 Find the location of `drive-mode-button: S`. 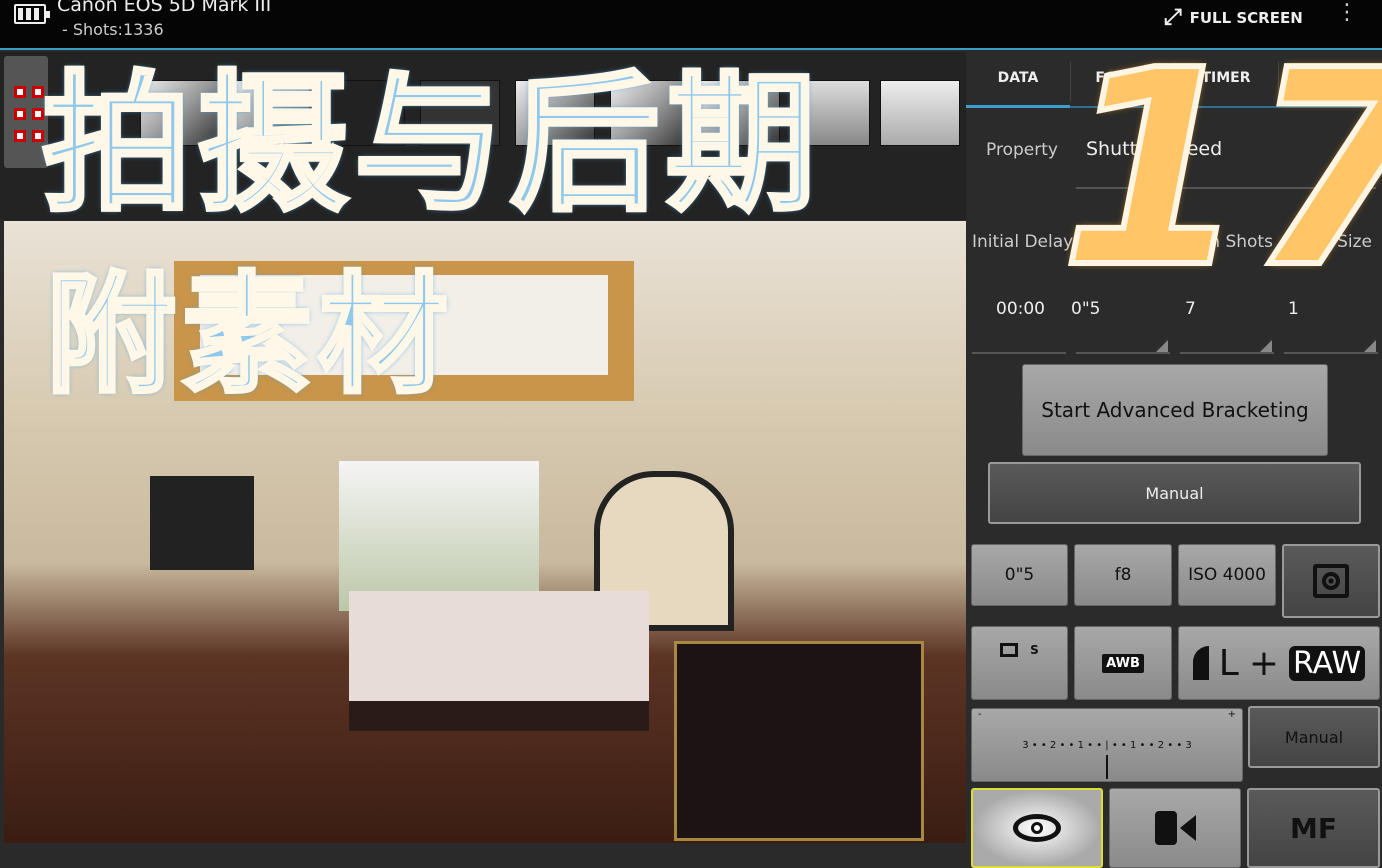

drive-mode-button: S is located at coordinates (1019, 663).